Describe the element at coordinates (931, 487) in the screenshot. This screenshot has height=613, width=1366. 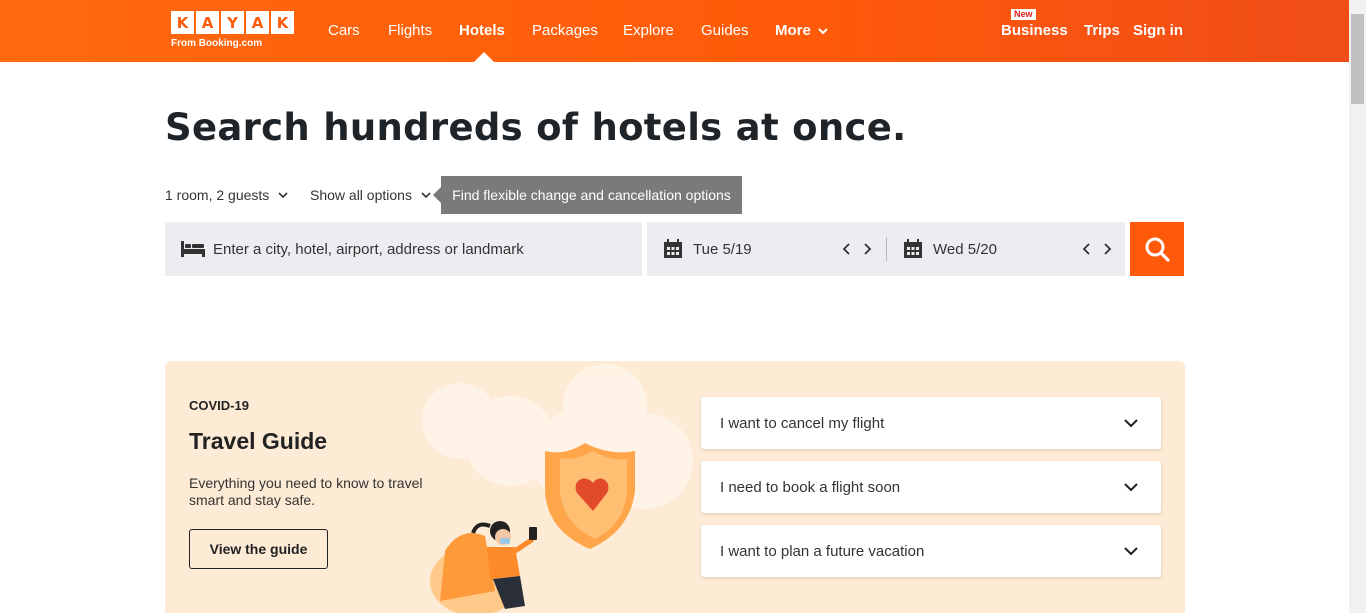
I see `accordion-book-flight-soon: I need to book a flight soon` at that location.